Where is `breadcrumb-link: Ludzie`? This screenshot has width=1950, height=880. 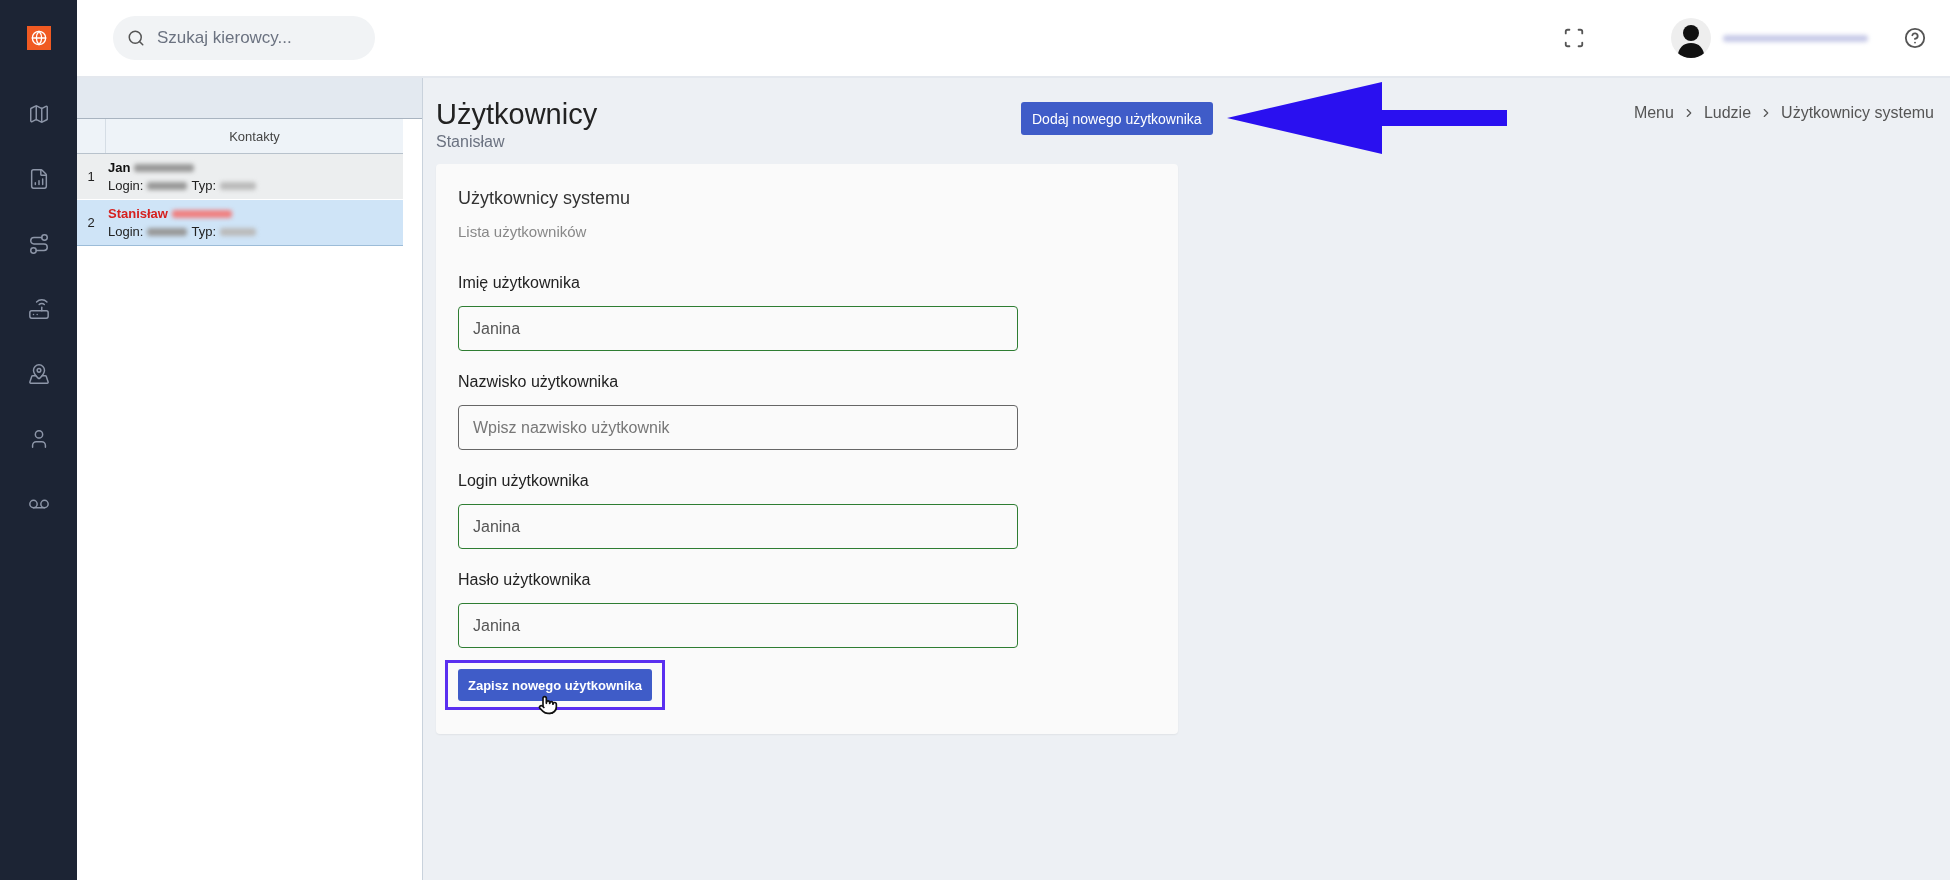 breadcrumb-link: Ludzie is located at coordinates (1727, 113).